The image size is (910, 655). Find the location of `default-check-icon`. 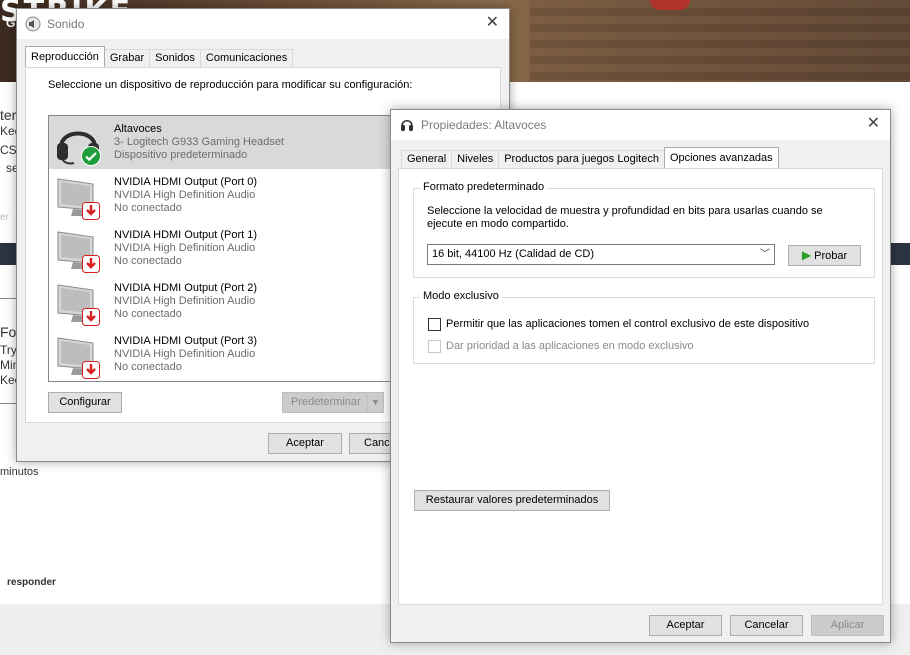

default-check-icon is located at coordinates (91, 156).